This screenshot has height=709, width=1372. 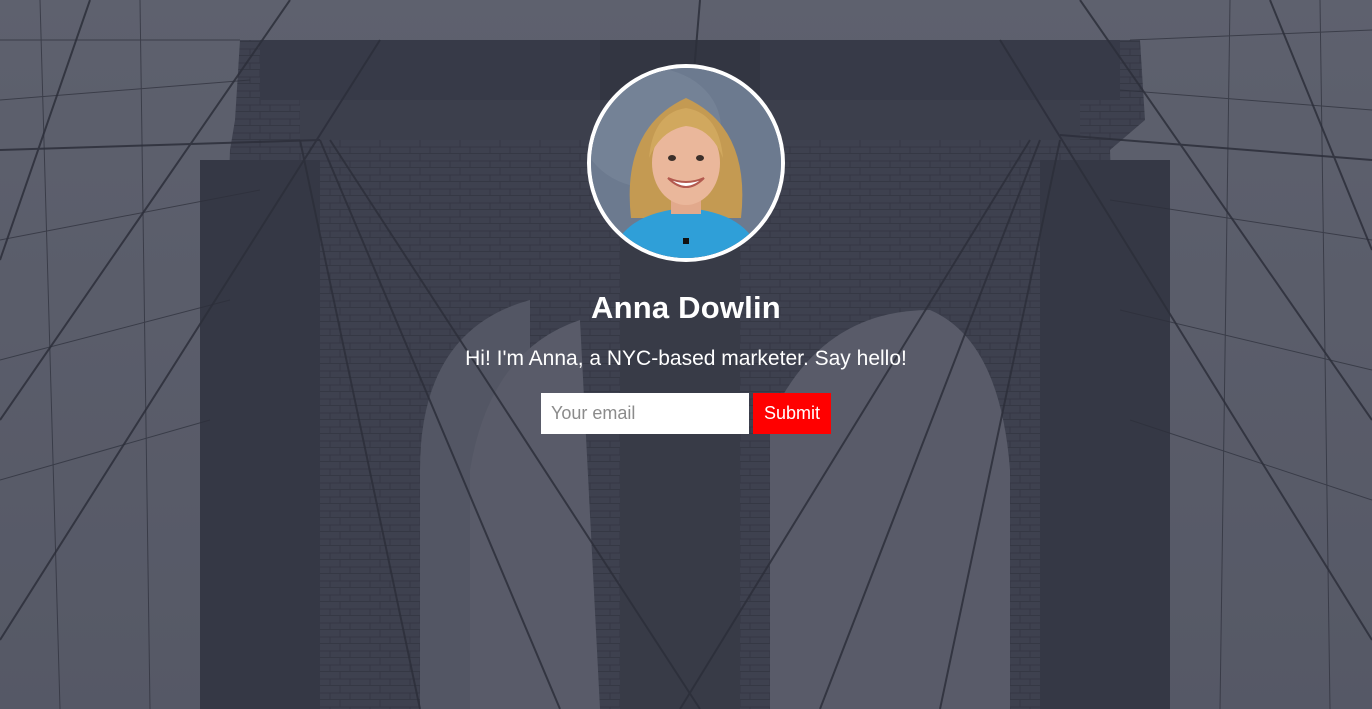 I want to click on email-input, so click(x=645, y=413).